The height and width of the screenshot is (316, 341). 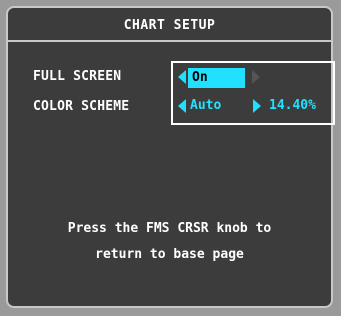 I want to click on title-bar: CHART SETUP, so click(x=169, y=25).